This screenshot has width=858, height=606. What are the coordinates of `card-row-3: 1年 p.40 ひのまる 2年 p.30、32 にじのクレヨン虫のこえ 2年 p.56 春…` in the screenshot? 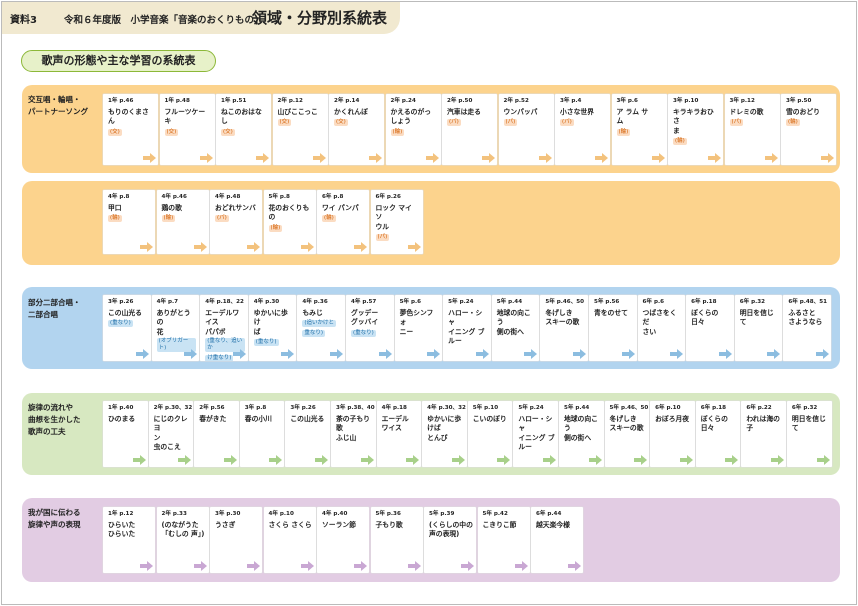 It's located at (468, 434).